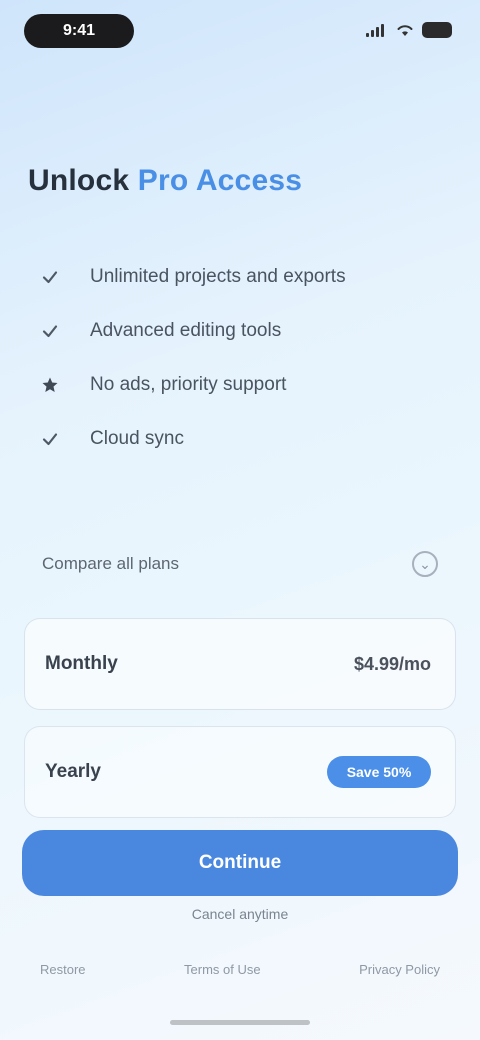  Describe the element at coordinates (240, 914) in the screenshot. I see `cancel-note: Cancel anytime` at that location.